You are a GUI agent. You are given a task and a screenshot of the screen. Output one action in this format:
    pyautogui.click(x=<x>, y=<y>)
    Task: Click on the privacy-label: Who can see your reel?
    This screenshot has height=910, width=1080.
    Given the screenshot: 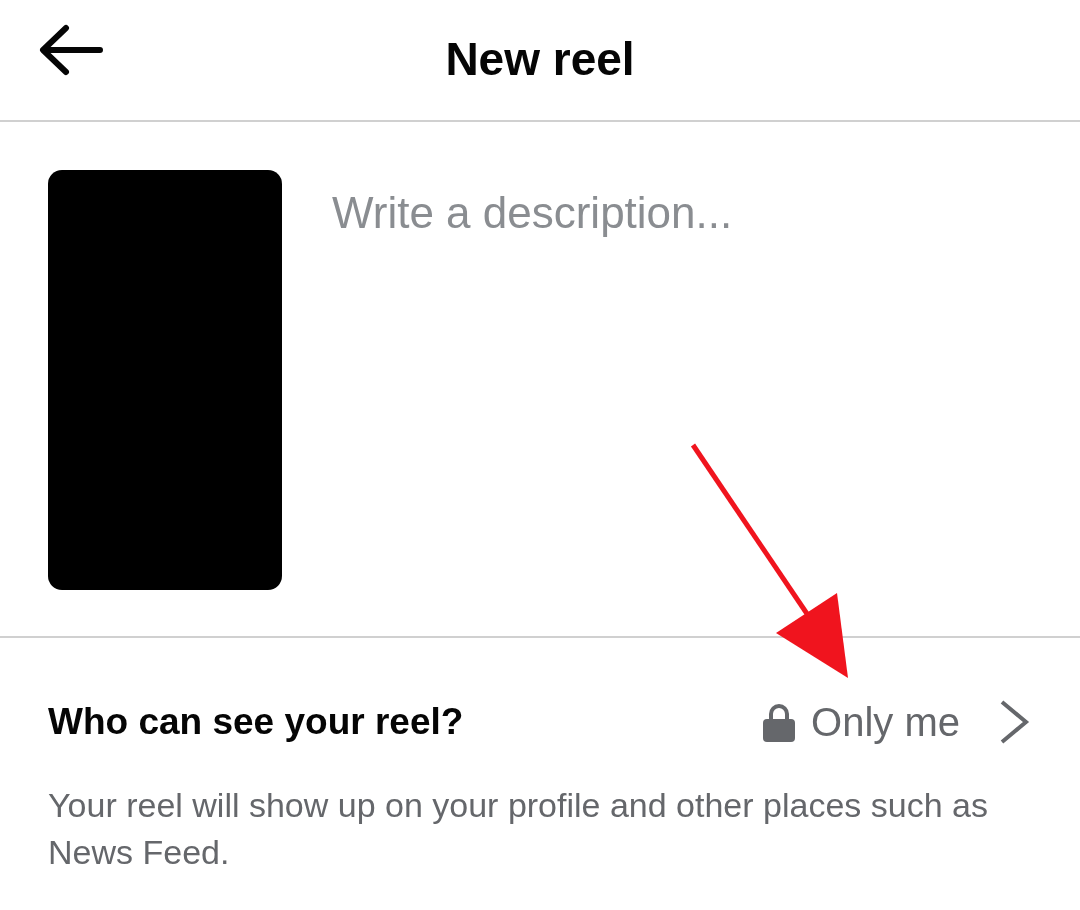 What is the action you would take?
    pyautogui.click(x=256, y=722)
    